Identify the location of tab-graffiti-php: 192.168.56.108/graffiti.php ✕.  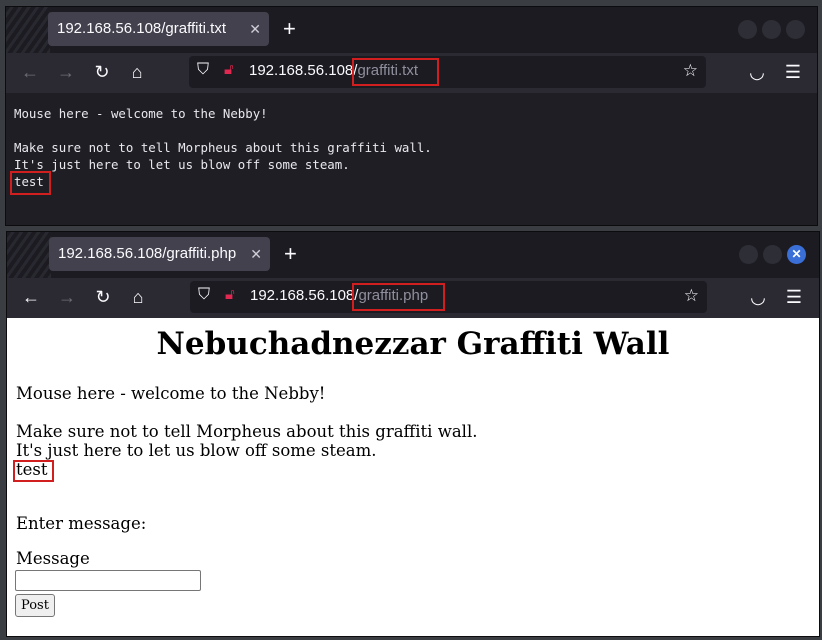
(159, 254).